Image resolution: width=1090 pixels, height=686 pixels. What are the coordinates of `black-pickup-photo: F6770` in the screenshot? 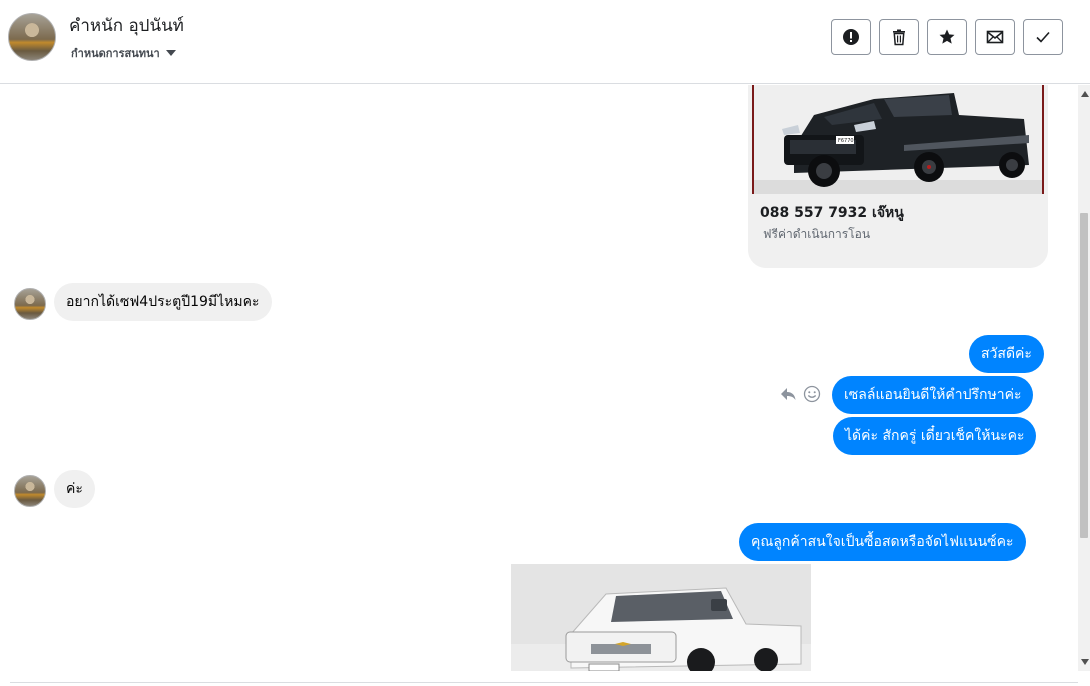 It's located at (898, 139).